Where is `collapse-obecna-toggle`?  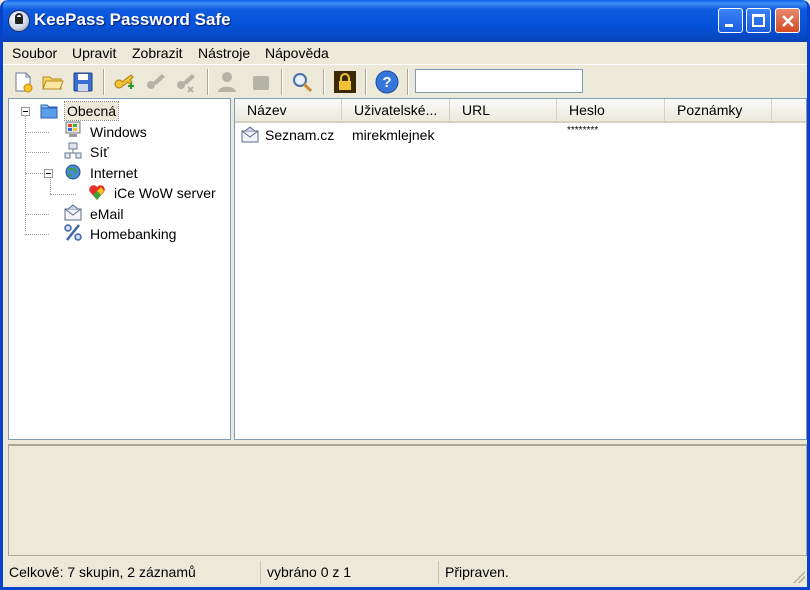
collapse-obecna-toggle is located at coordinates (25, 111).